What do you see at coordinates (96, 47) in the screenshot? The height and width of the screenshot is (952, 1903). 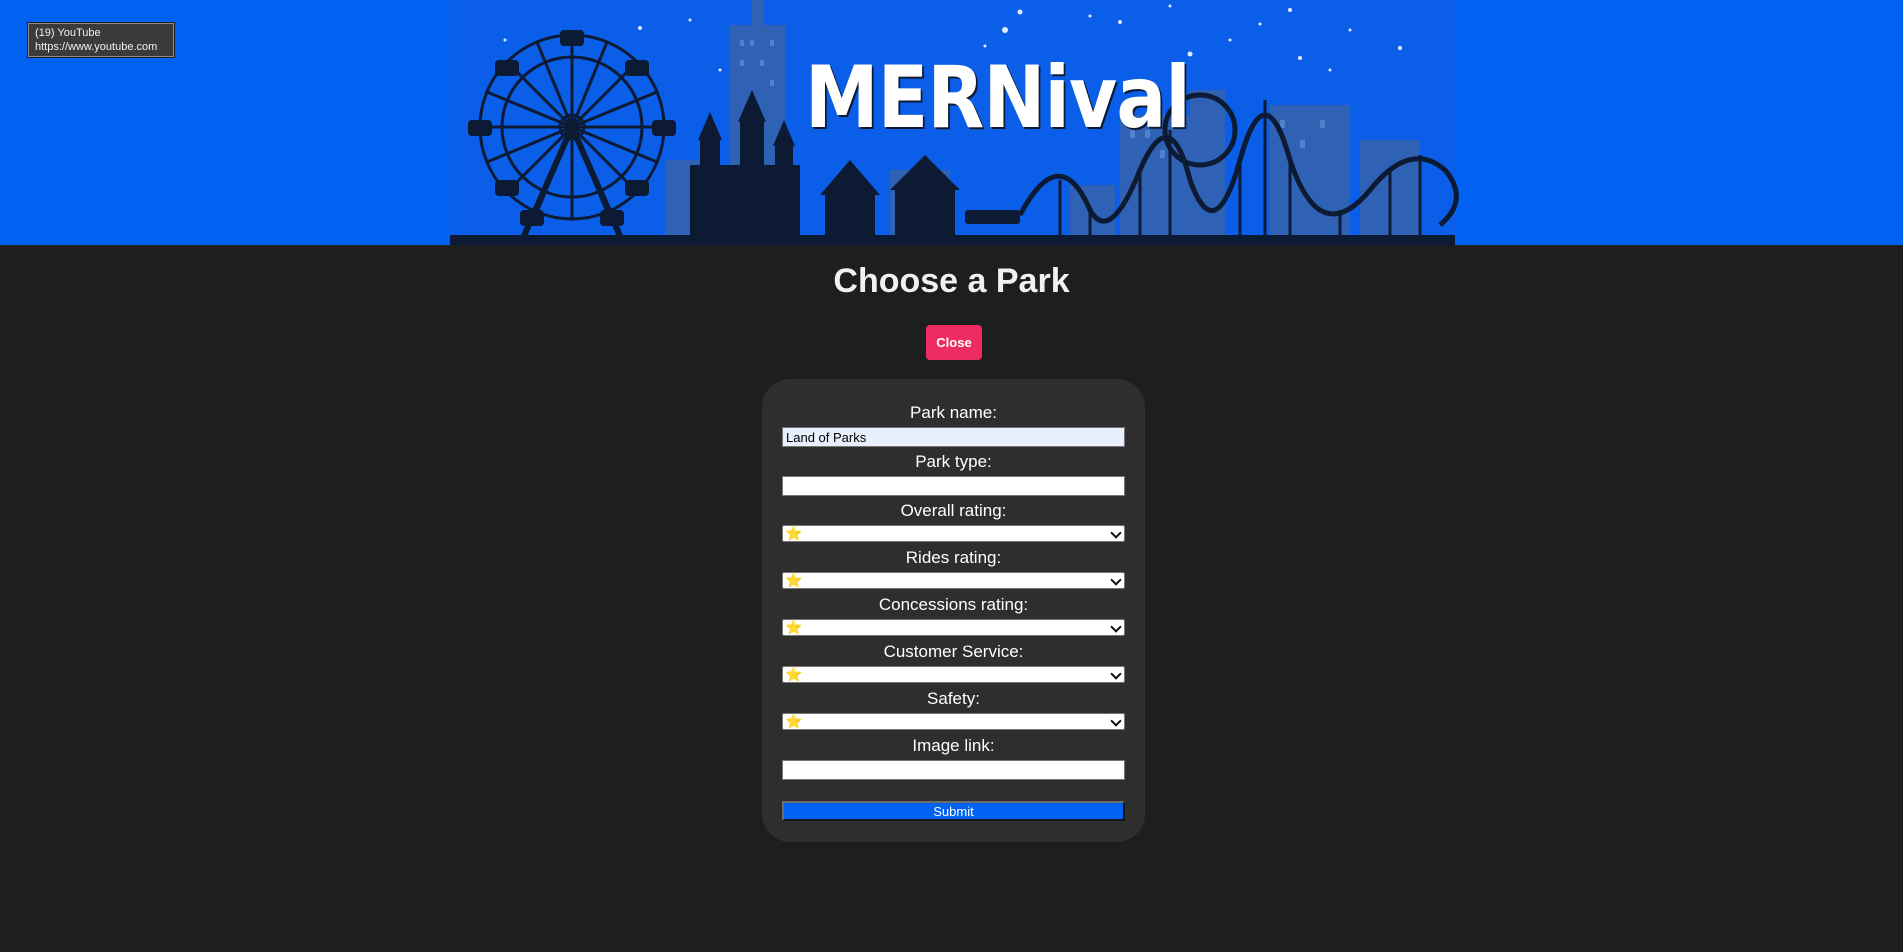 I see `tooltip-url: https://www.youtube.com` at bounding box center [96, 47].